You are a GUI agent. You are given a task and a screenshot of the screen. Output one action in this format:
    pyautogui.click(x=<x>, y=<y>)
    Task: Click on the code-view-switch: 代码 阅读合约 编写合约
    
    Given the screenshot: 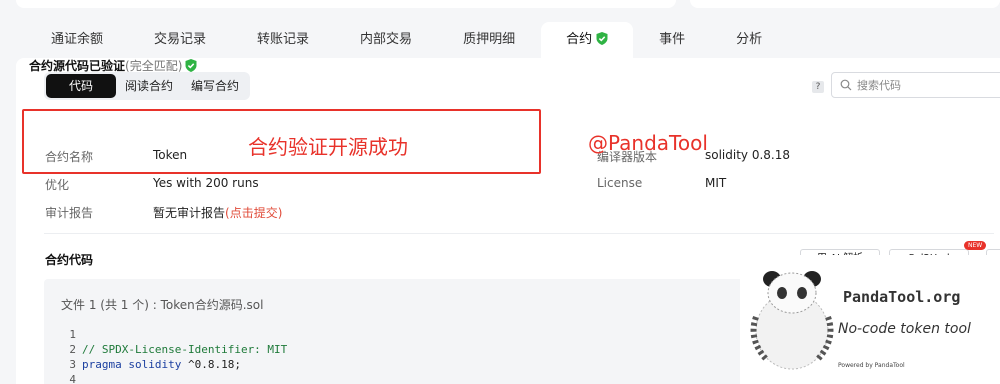 What is the action you would take?
    pyautogui.click(x=147, y=86)
    